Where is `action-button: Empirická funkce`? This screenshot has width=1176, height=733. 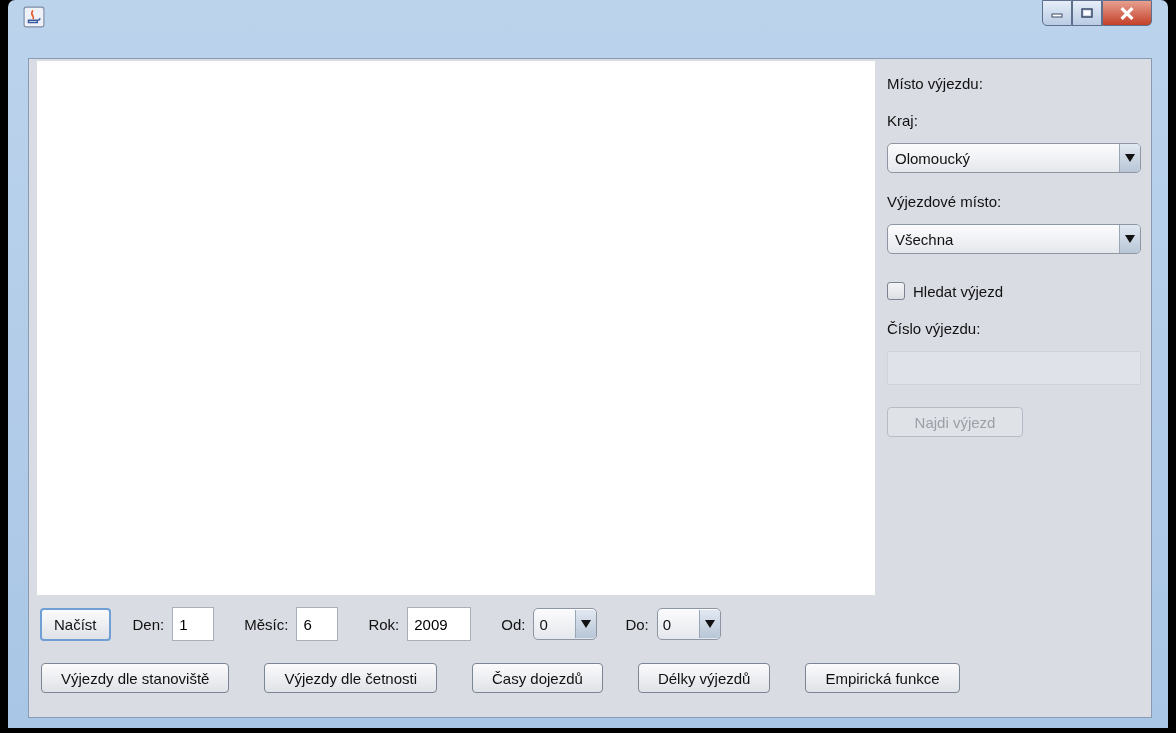 action-button: Empirická funkce is located at coordinates (882, 678).